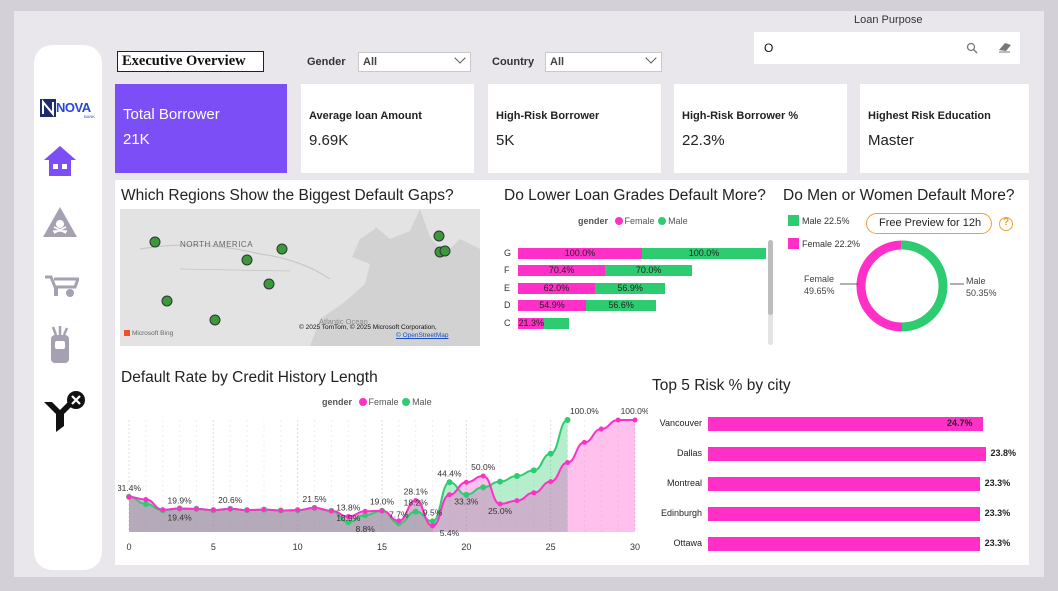 The image size is (1058, 591). I want to click on country-slicer: All, so click(603, 62).